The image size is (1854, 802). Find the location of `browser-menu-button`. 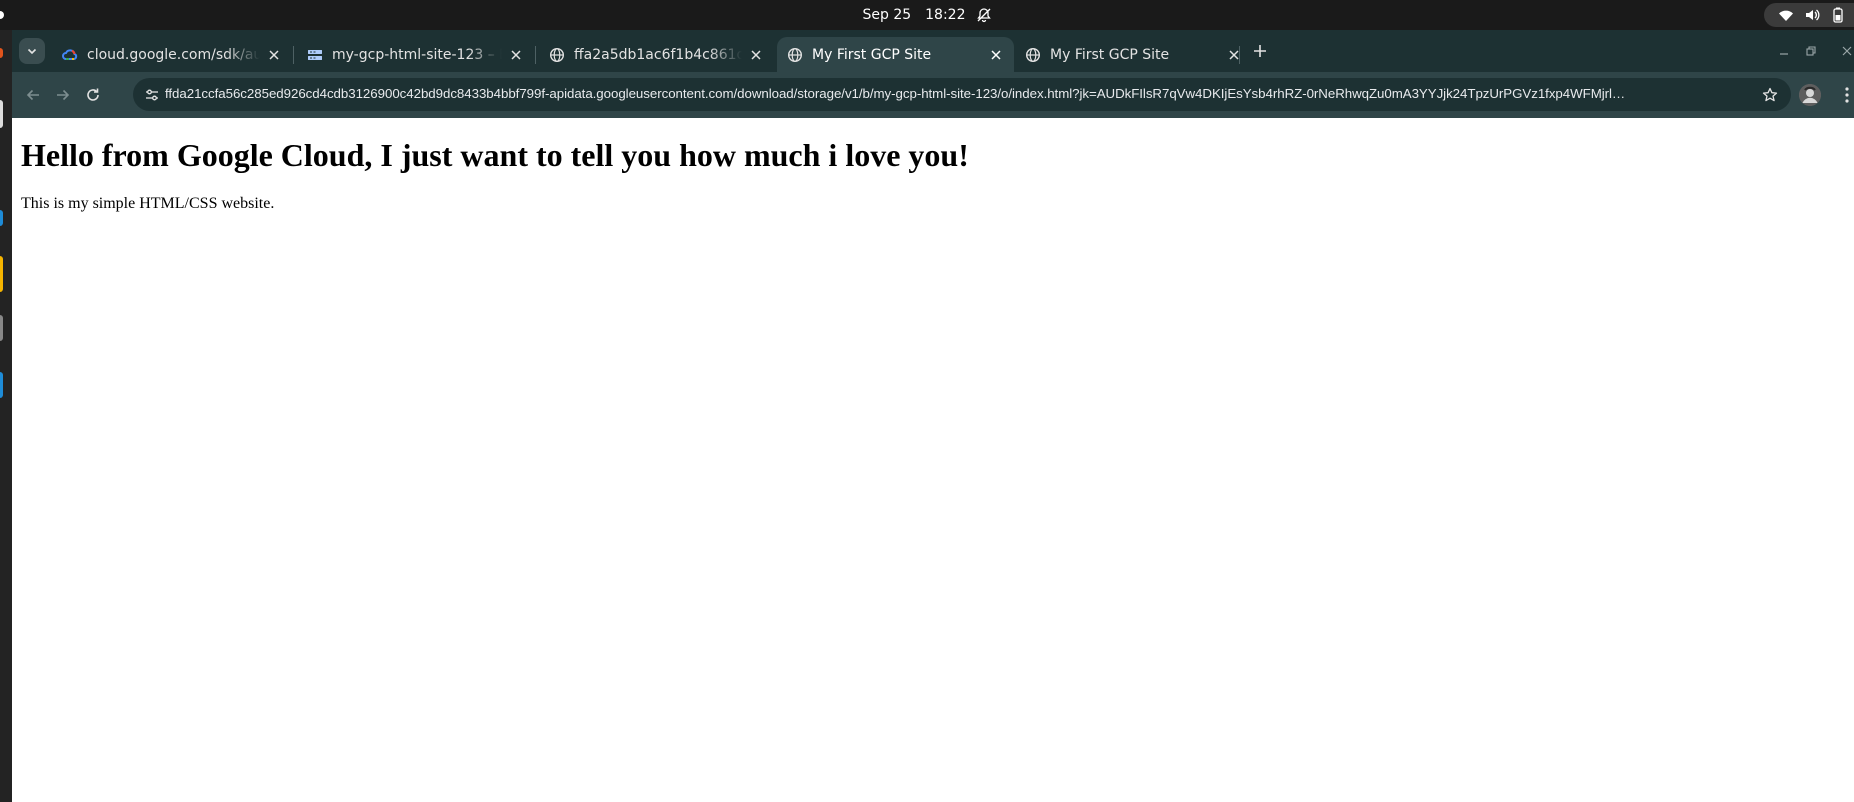

browser-menu-button is located at coordinates (1847, 95).